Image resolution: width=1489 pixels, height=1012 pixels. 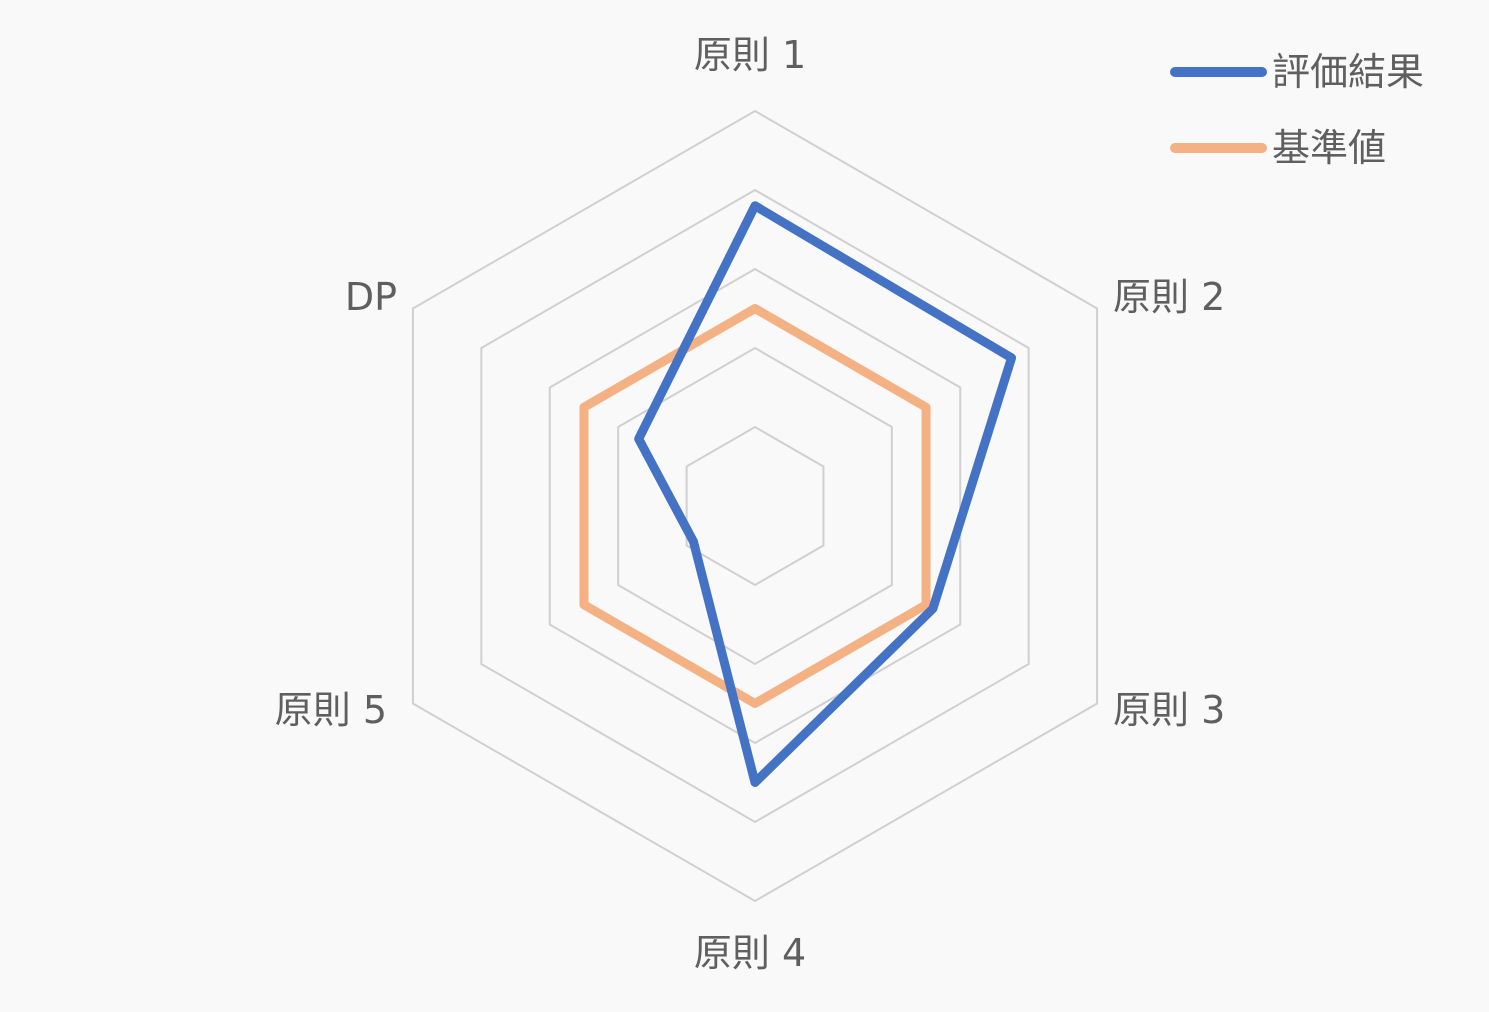 I want to click on legend-item-baseline: 基準値, so click(x=1278, y=148).